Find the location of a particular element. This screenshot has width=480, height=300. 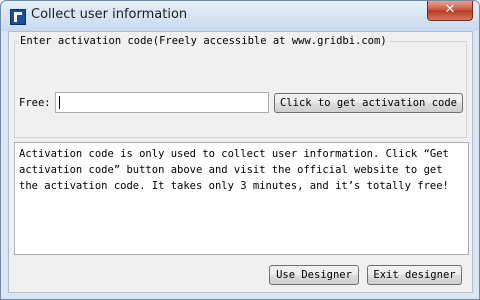

close-button: ✕ is located at coordinates (450, 11).